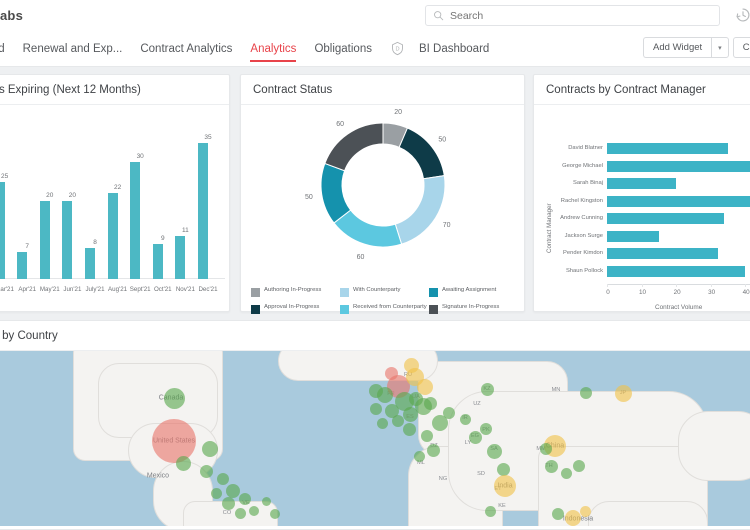 Image resolution: width=750 pixels, height=530 pixels. What do you see at coordinates (203, 210) in the screenshot?
I see `bar-Dec'21` at bounding box center [203, 210].